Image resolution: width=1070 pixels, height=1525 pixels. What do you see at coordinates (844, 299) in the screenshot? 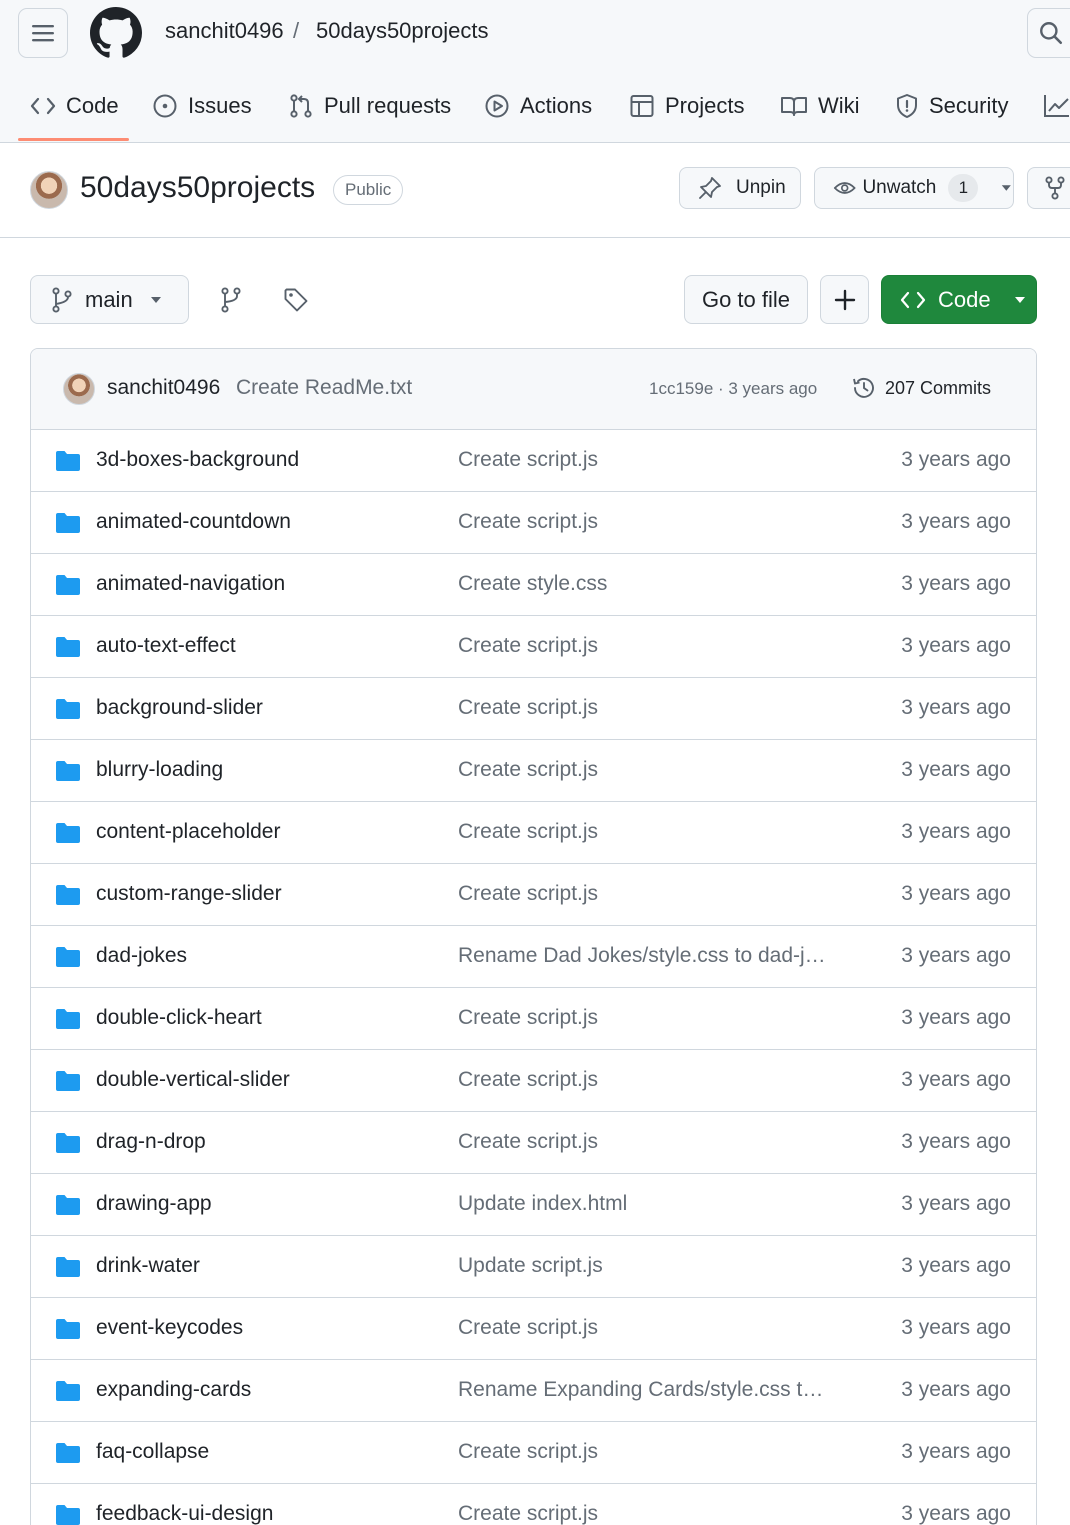
I see `add-file-button` at bounding box center [844, 299].